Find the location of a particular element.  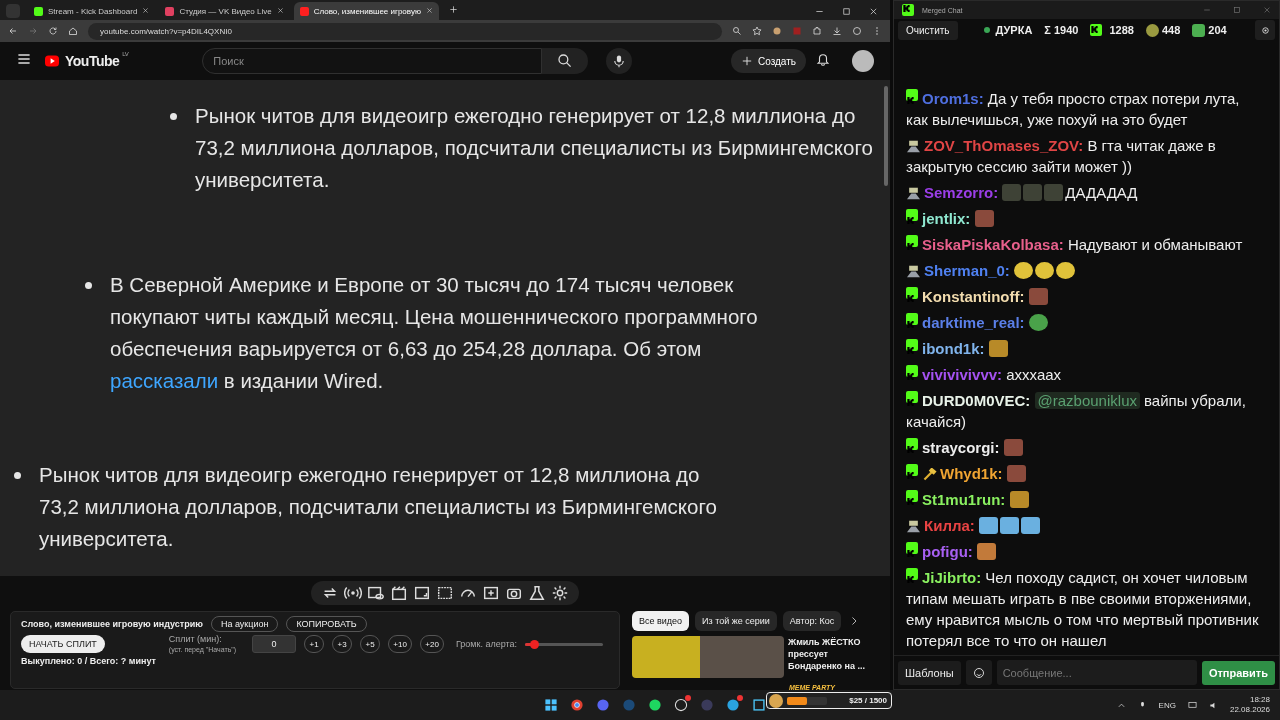

paragraph: В Северной Америке и Европе от 30 тысяч до 174 тысяч человек покупают читы каждый месяц. Цена мошеннического программного обеспечения варьируется от 6,63 до 254,28 доллара. Об этом рассказали в издании Wired. is located at coordinates (434, 333).